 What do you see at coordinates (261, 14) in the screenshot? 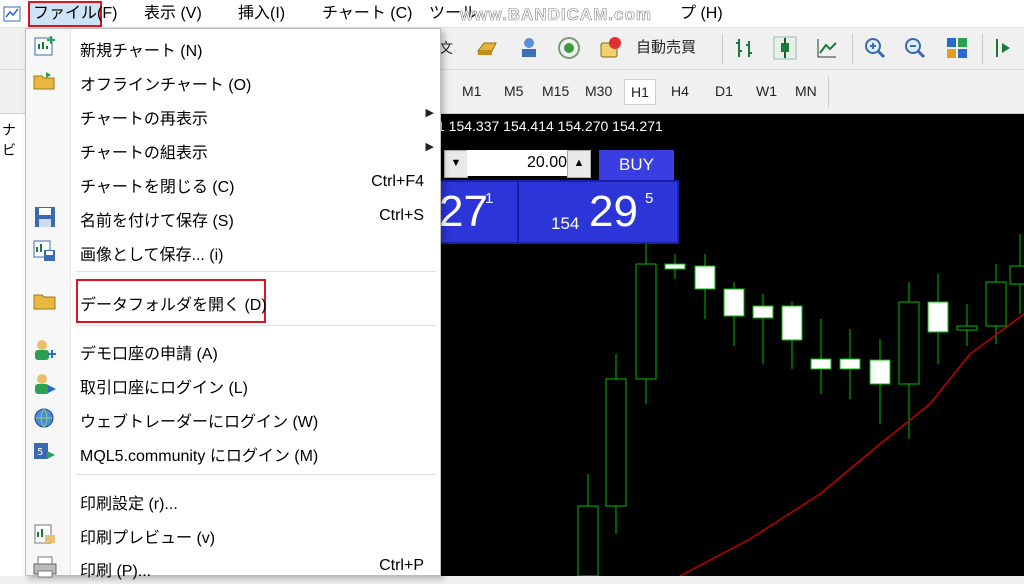
I see `menu-insert: 挿入(I)` at bounding box center [261, 14].